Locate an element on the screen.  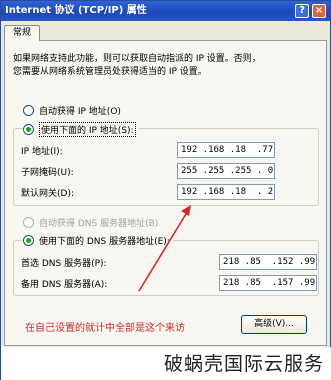
title-bar: Internet 协议 (TCP/IP) 属性 ? × is located at coordinates (165, 11).